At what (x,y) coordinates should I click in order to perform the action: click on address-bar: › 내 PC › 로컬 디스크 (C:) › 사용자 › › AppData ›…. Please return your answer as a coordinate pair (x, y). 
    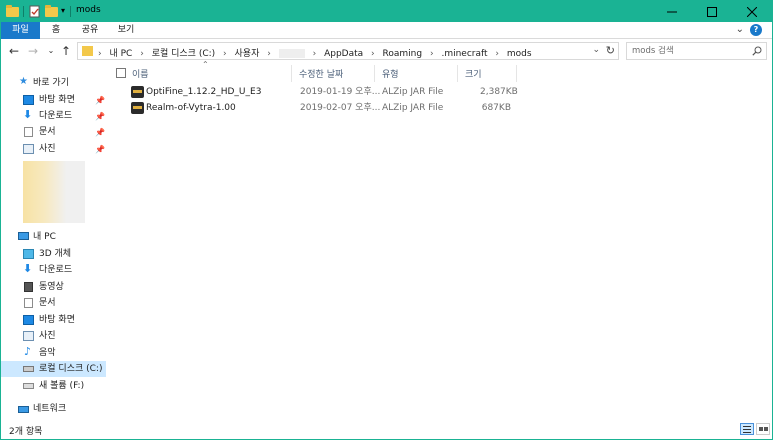
    Looking at the image, I should click on (348, 51).